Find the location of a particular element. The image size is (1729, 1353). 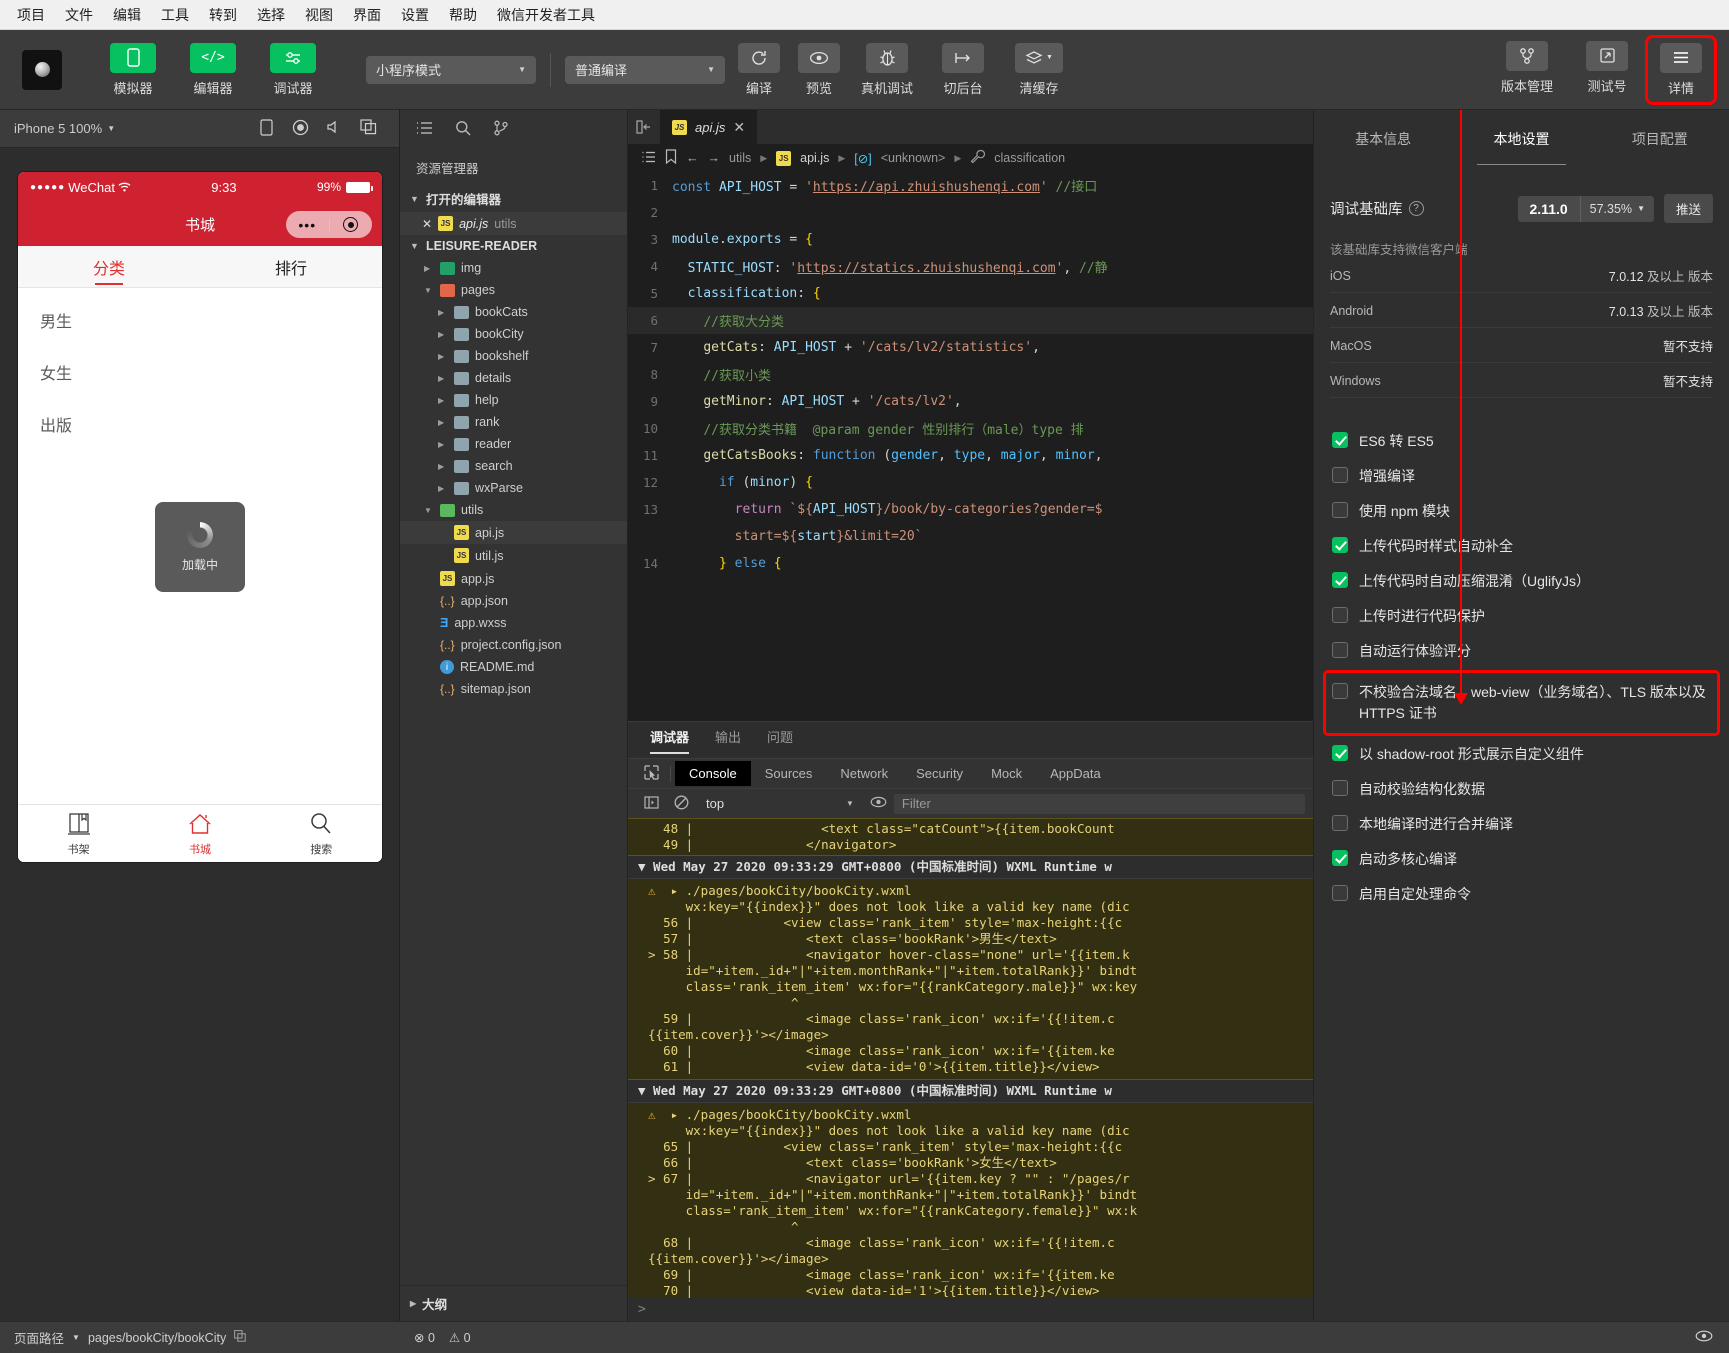

menu-item-转到: 转到 is located at coordinates (223, 15).